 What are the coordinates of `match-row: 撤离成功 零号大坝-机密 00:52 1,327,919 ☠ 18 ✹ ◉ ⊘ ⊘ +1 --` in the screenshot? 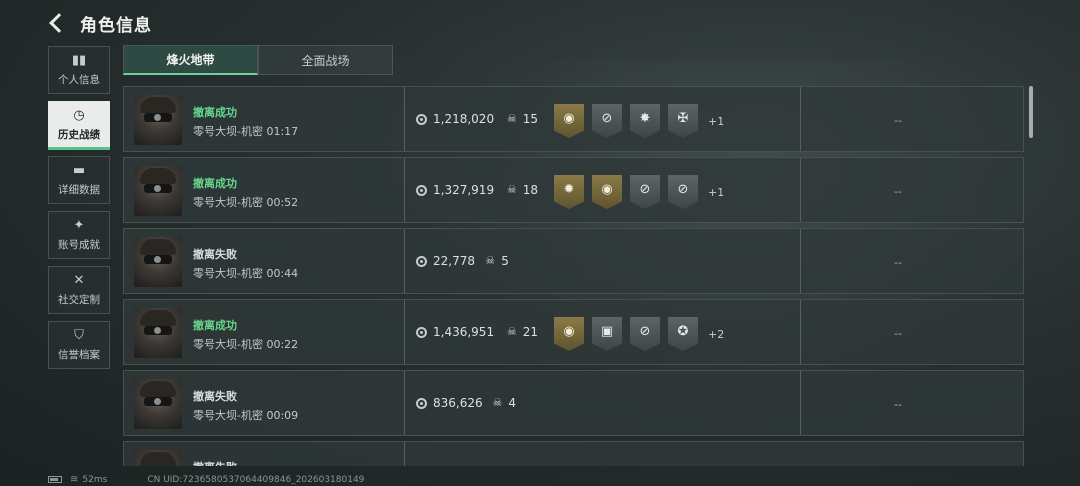 It's located at (573, 190).